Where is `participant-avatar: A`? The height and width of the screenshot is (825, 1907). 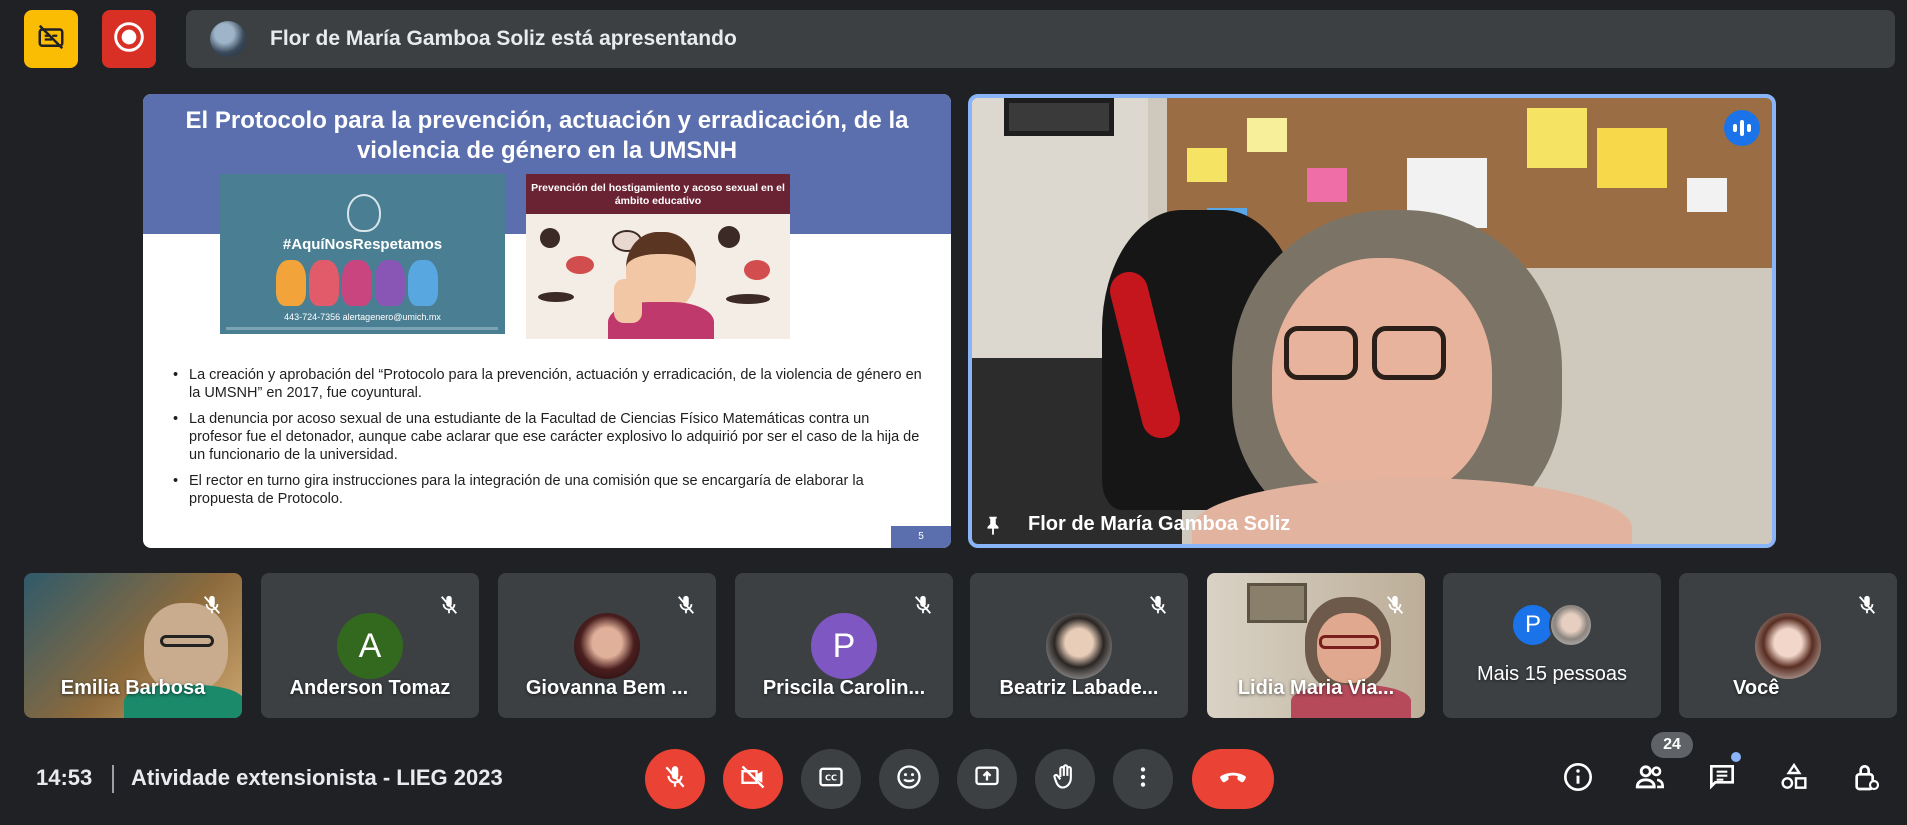 participant-avatar: A is located at coordinates (370, 646).